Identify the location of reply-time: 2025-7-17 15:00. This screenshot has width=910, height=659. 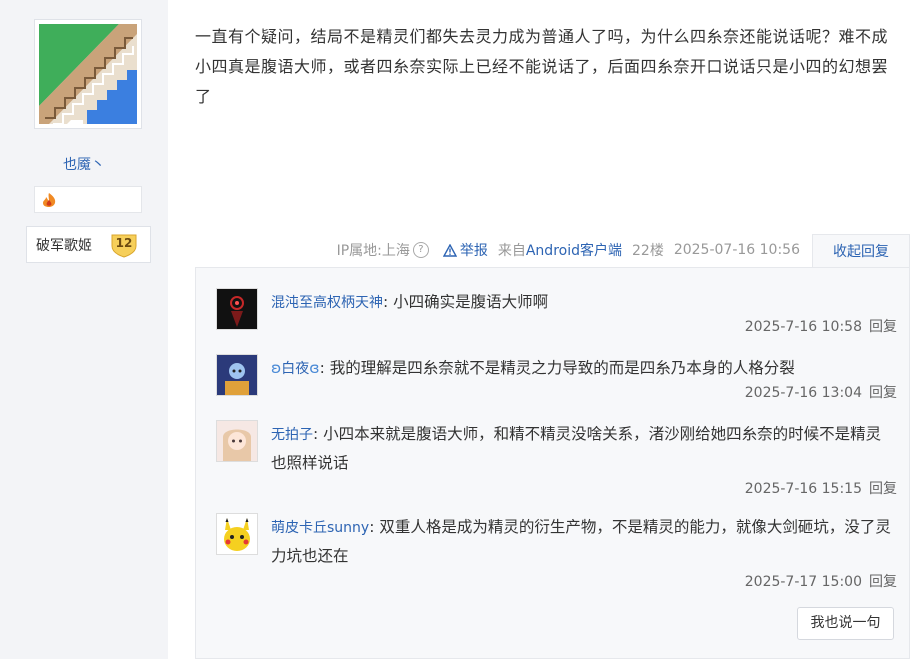
(803, 582).